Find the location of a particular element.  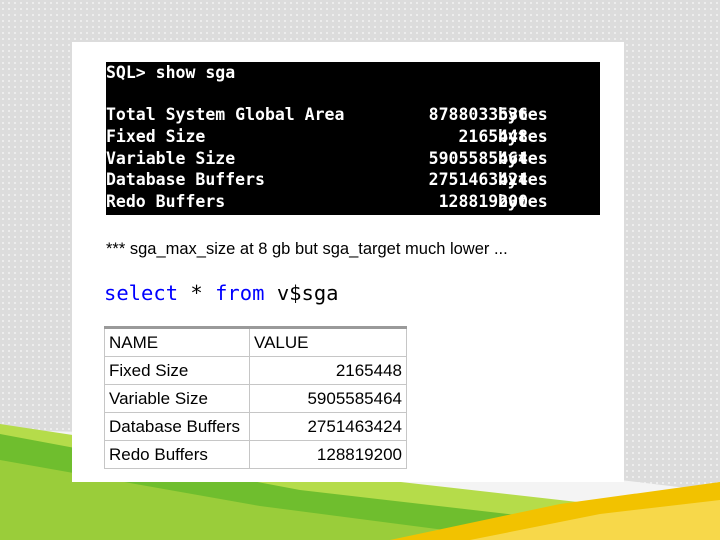

cell-name: Database Buffers is located at coordinates (177, 426).